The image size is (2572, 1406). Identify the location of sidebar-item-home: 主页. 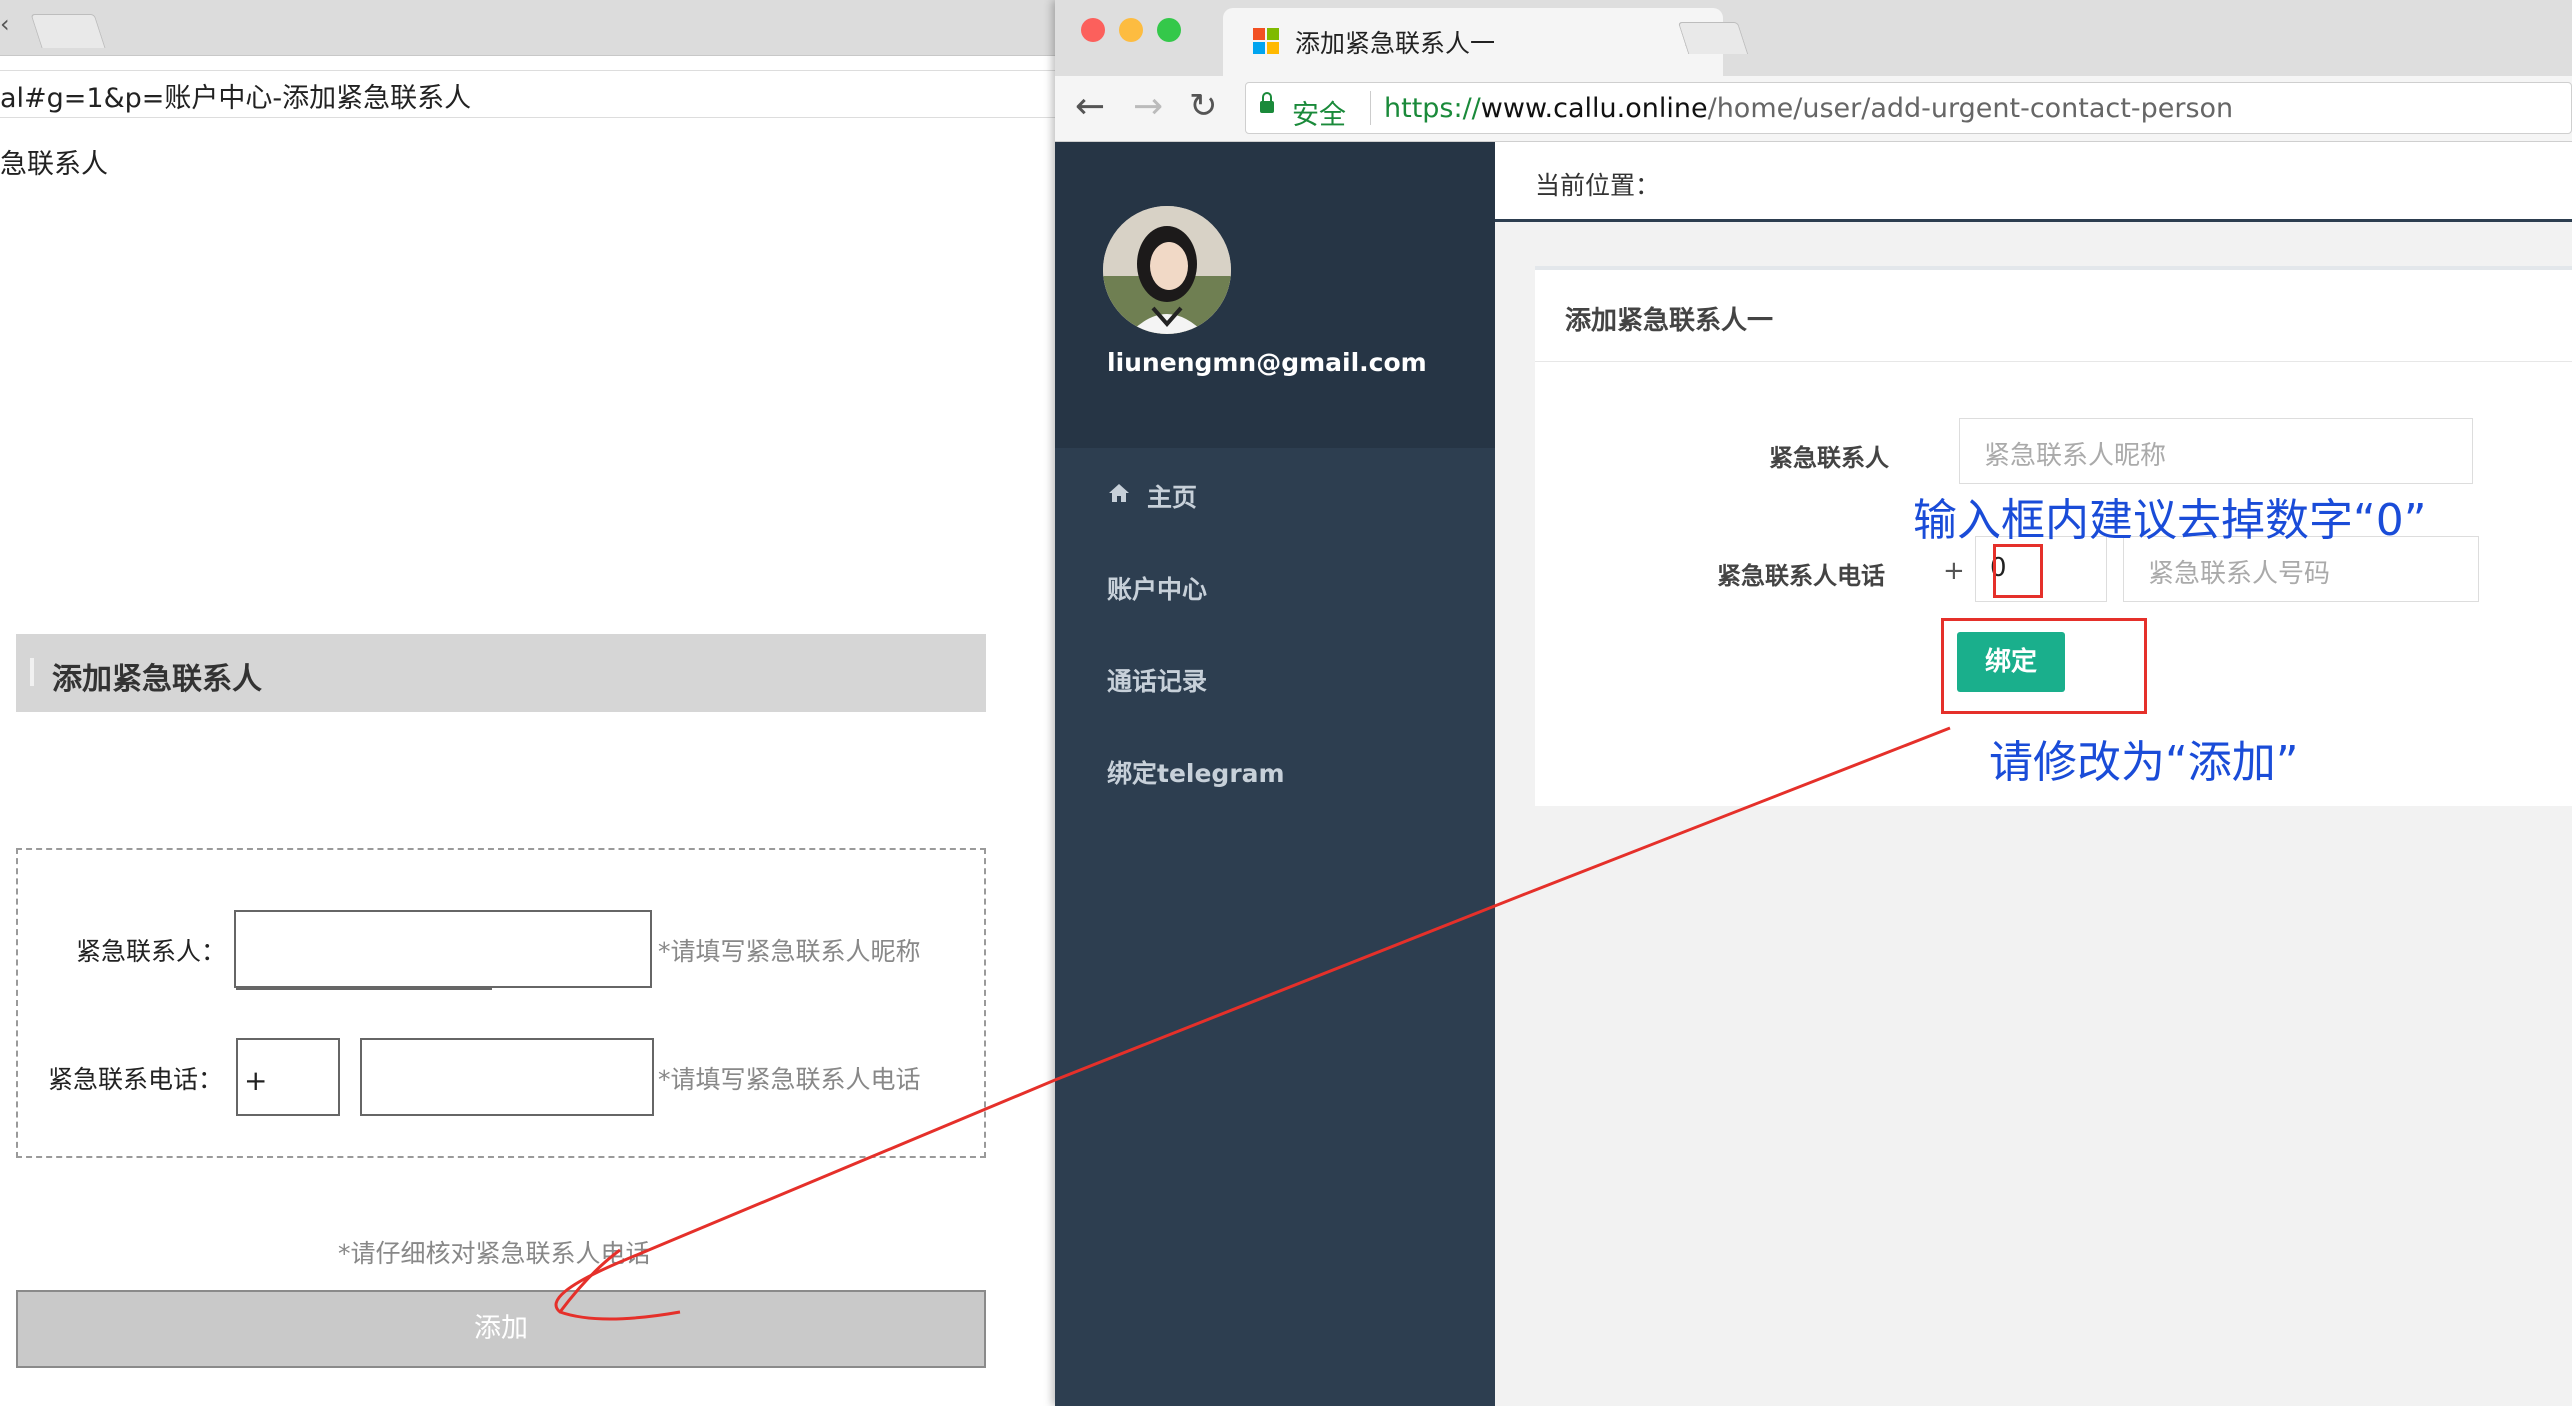
(1172, 496).